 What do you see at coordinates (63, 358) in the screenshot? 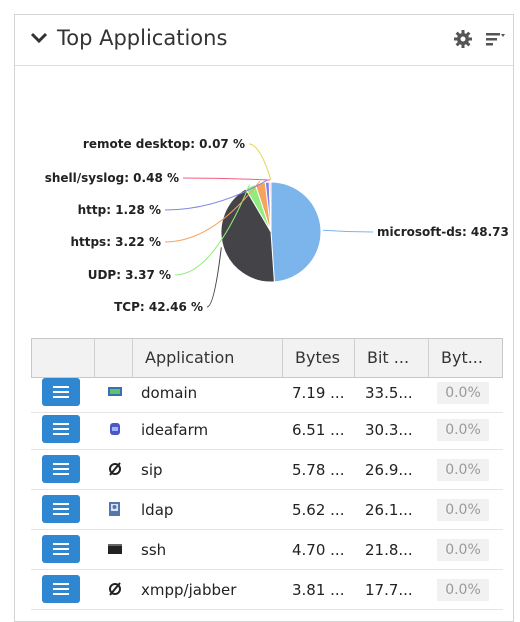
I see `header-action` at bounding box center [63, 358].